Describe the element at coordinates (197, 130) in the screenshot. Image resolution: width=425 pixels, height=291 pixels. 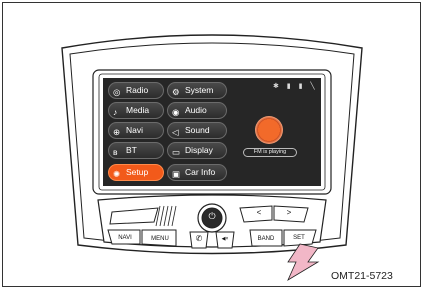
I see `menu-sound: ◁ Sound` at that location.